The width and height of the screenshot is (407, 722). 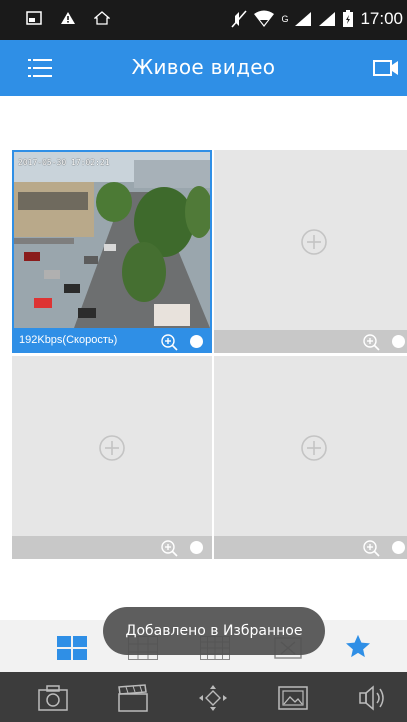 I want to click on warning-icon, so click(x=68, y=18).